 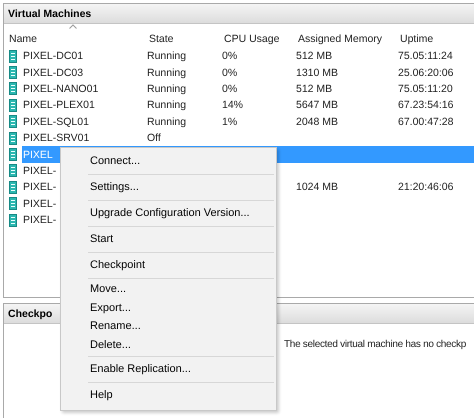 What do you see at coordinates (60, 88) in the screenshot?
I see `table-cell: PIXEL-NANO01` at bounding box center [60, 88].